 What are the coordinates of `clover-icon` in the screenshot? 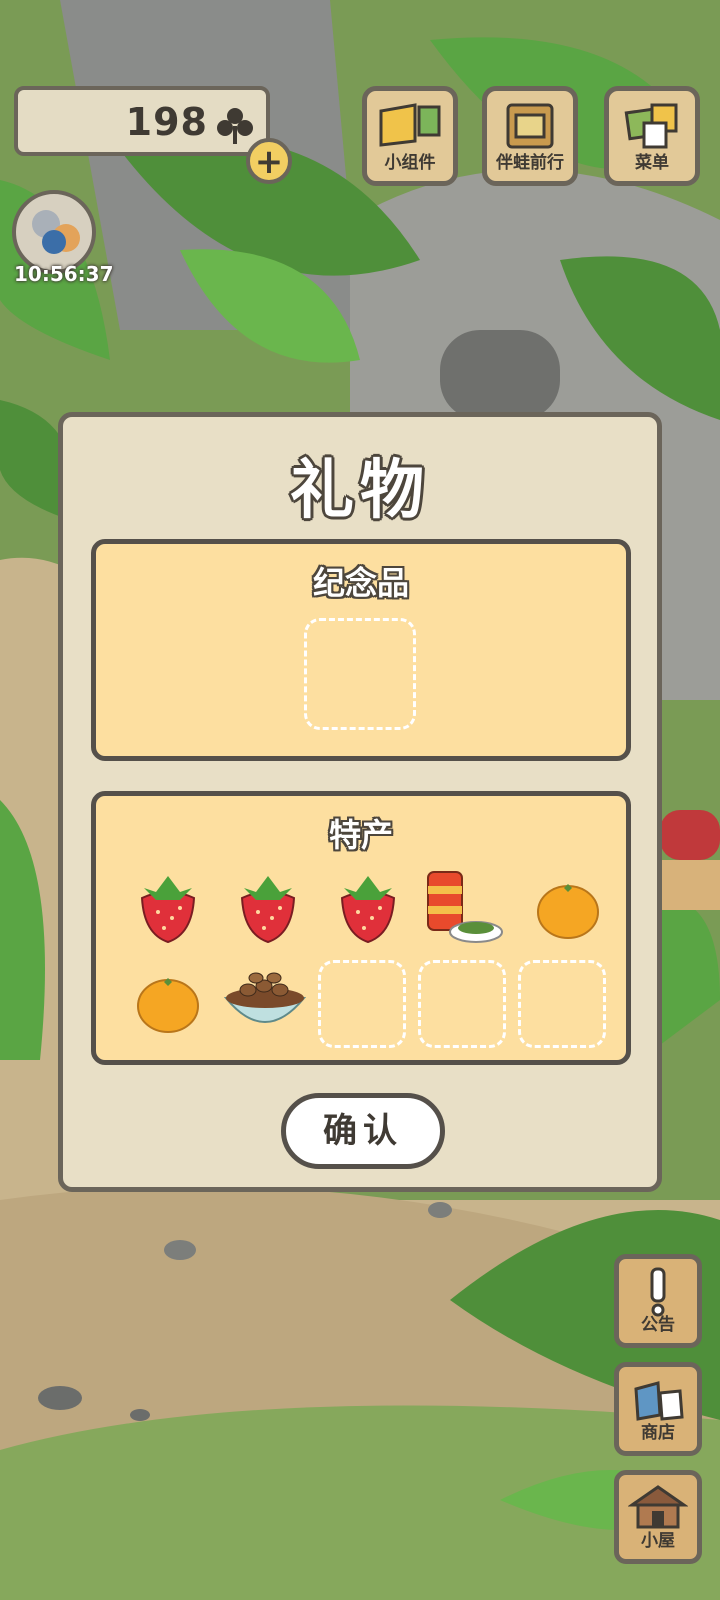 It's located at (235, 128).